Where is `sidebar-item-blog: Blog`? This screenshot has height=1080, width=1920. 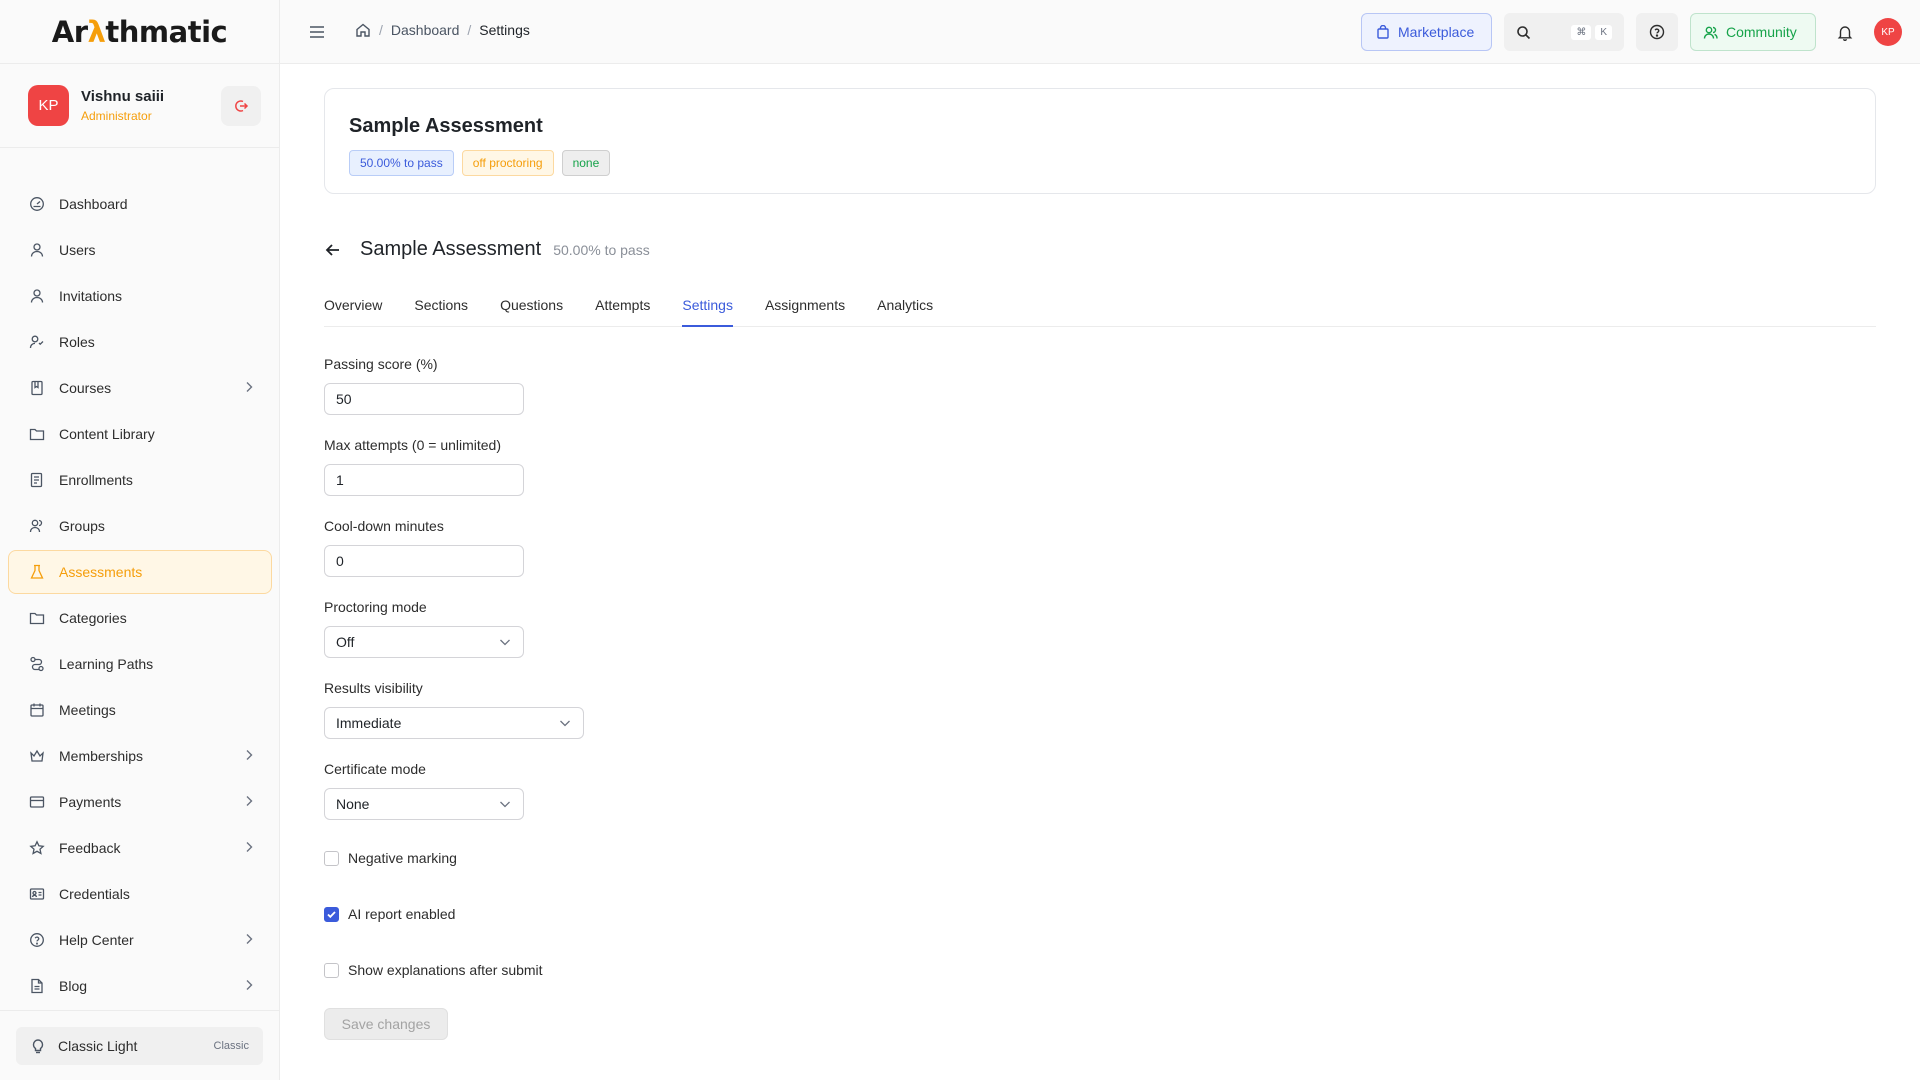 sidebar-item-blog: Blog is located at coordinates (140, 986).